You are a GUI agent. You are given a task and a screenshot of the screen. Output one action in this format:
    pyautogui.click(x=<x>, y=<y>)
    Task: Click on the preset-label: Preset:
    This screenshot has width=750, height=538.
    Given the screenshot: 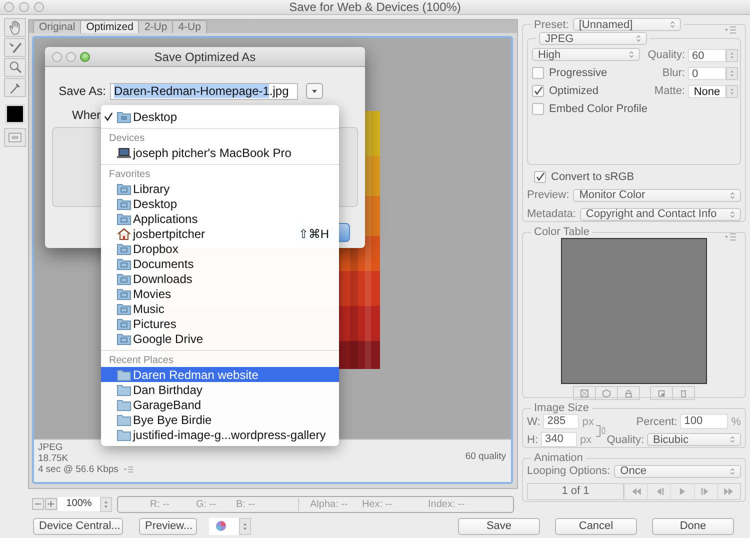 What is the action you would take?
    pyautogui.click(x=551, y=24)
    